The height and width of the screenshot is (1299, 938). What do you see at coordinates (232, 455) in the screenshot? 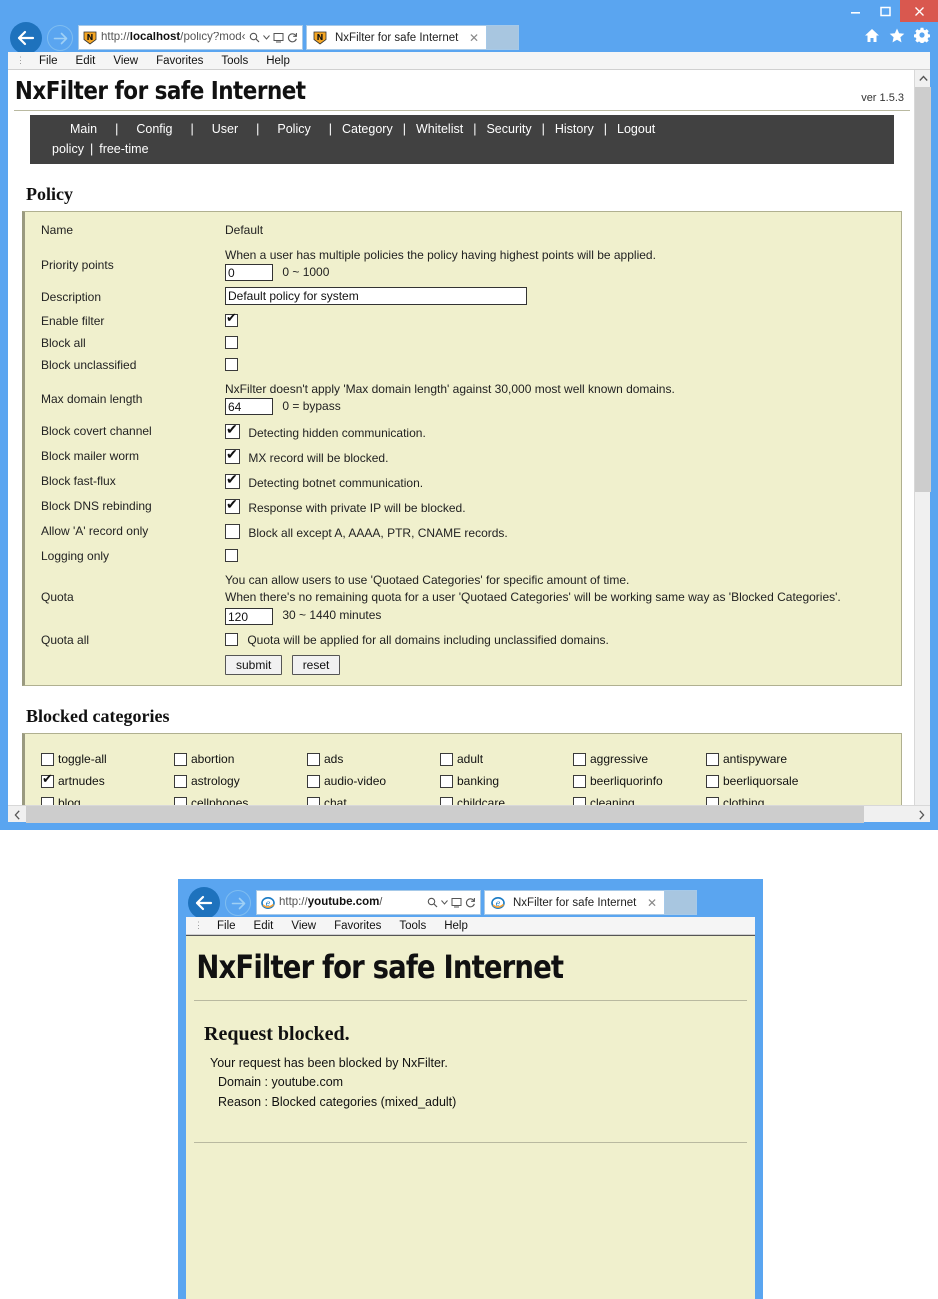
I see `block-mailer-worm-checkbox` at bounding box center [232, 455].